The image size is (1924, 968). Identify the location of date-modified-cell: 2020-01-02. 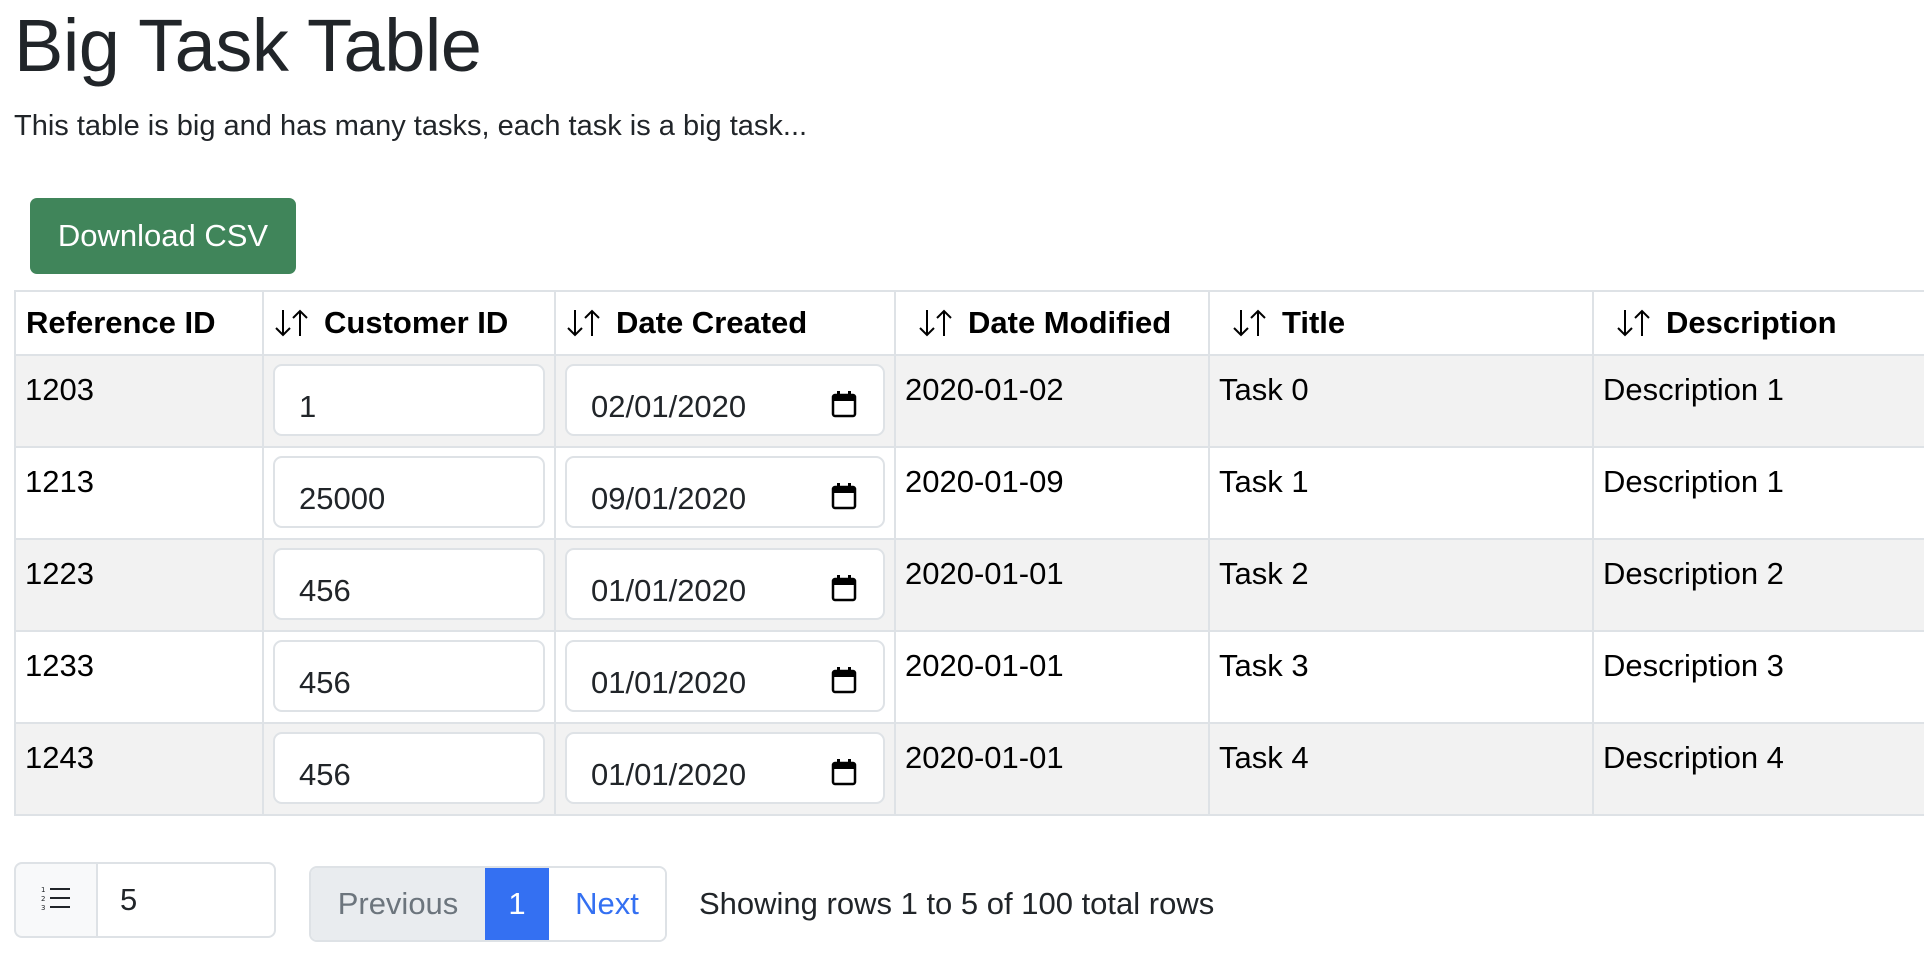
(1052, 401).